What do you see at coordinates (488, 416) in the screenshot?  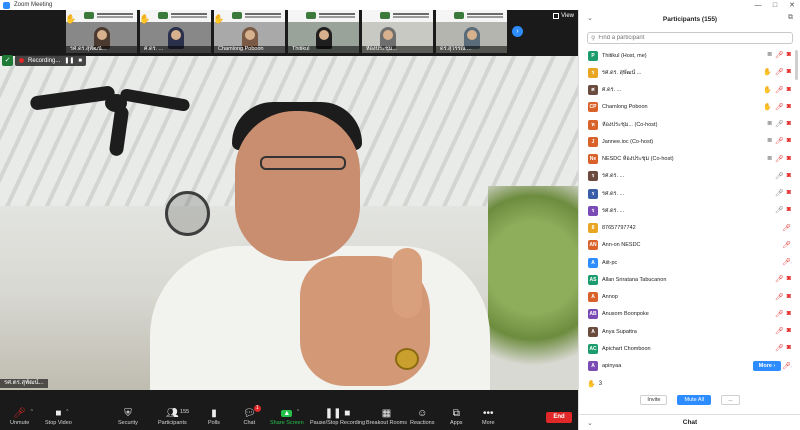 I see `more-button: ••• More` at bounding box center [488, 416].